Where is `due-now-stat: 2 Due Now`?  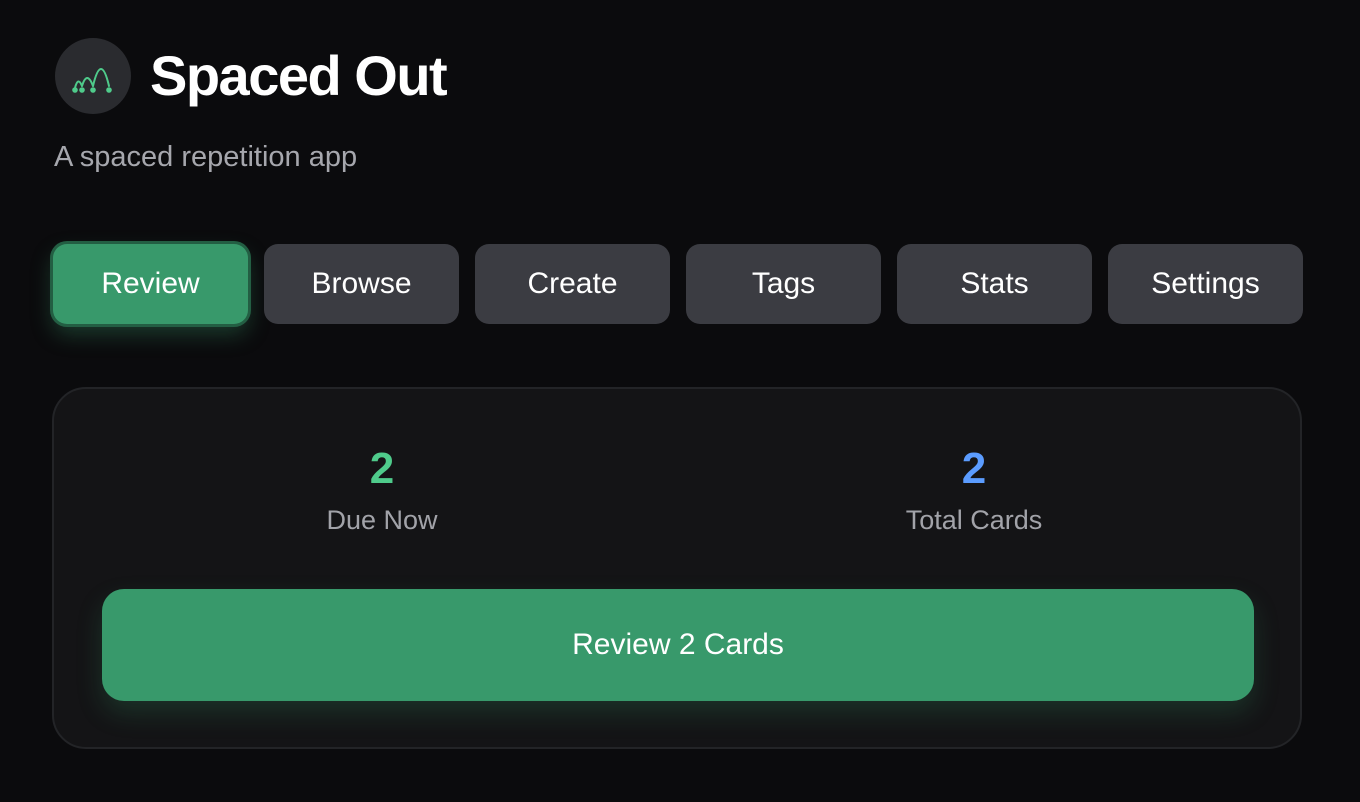 due-now-stat: 2 Due Now is located at coordinates (382, 491).